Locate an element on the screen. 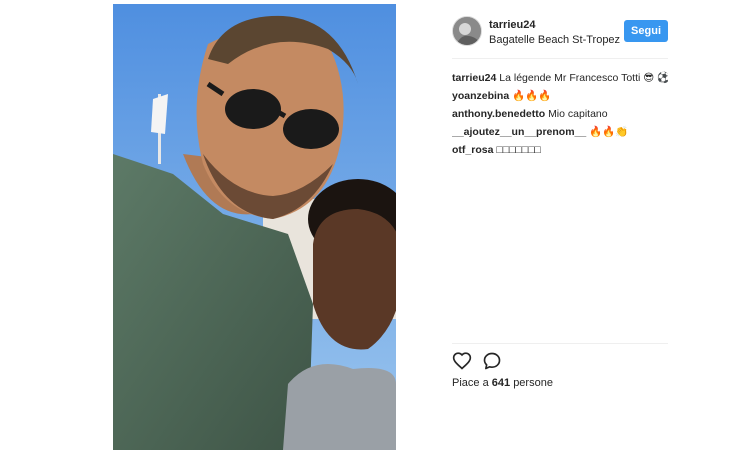 The height and width of the screenshot is (462, 738). post-username: tarrieu24 is located at coordinates (512, 25).